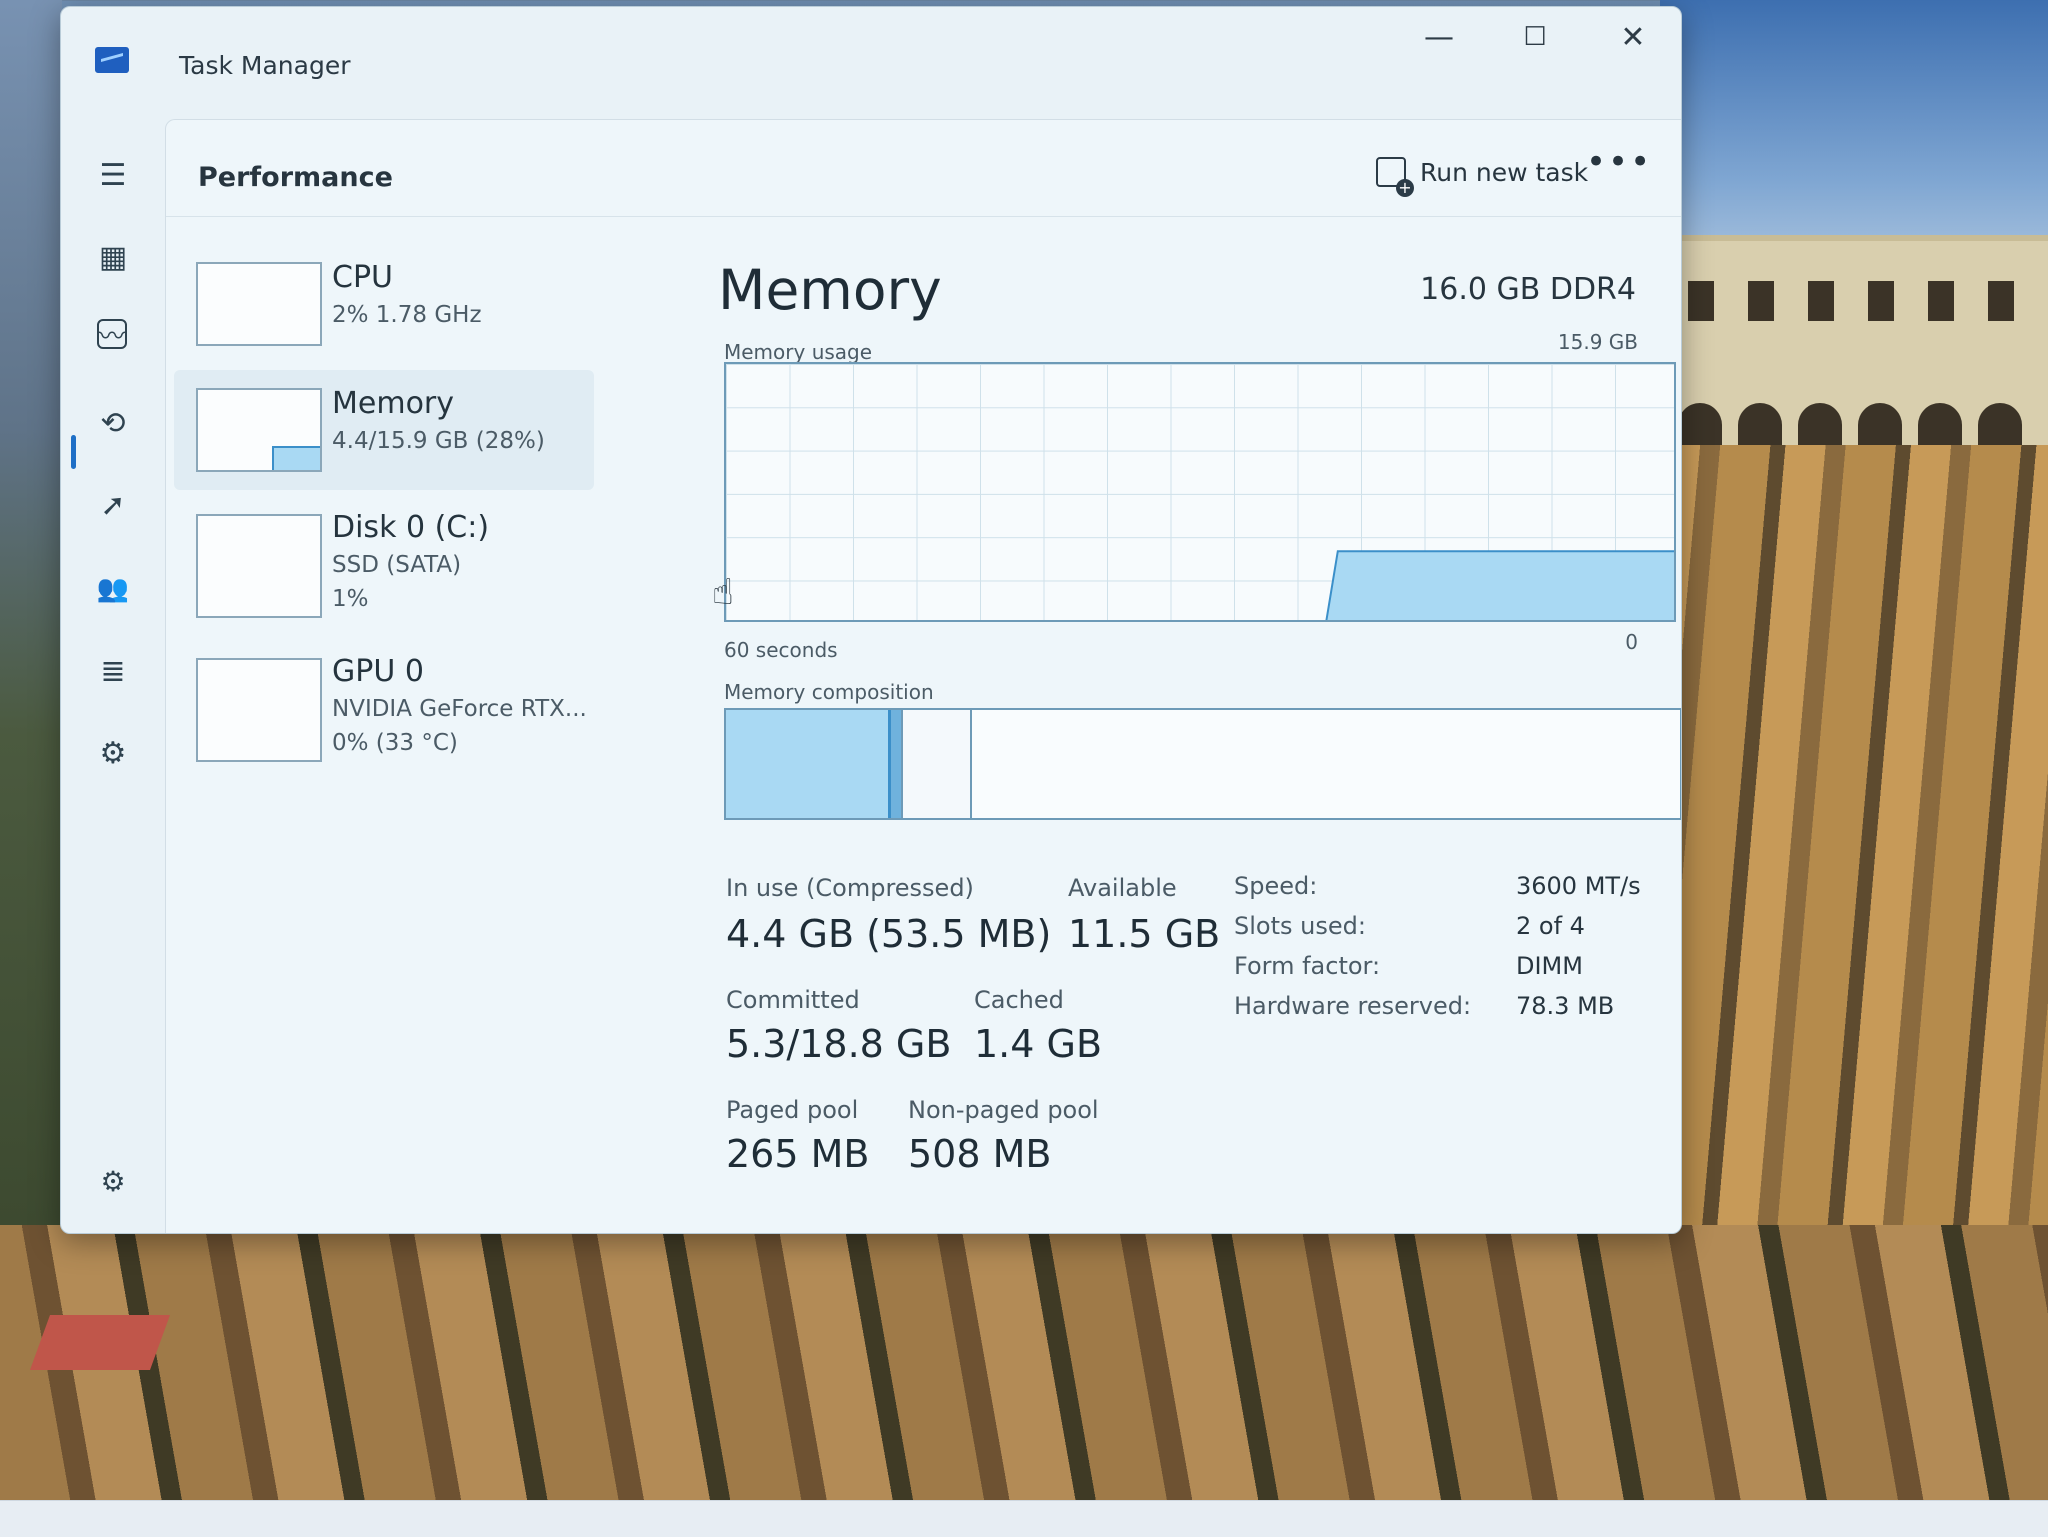 The width and height of the screenshot is (2048, 1537). I want to click on memory-thumbnail-fill, so click(296, 458).